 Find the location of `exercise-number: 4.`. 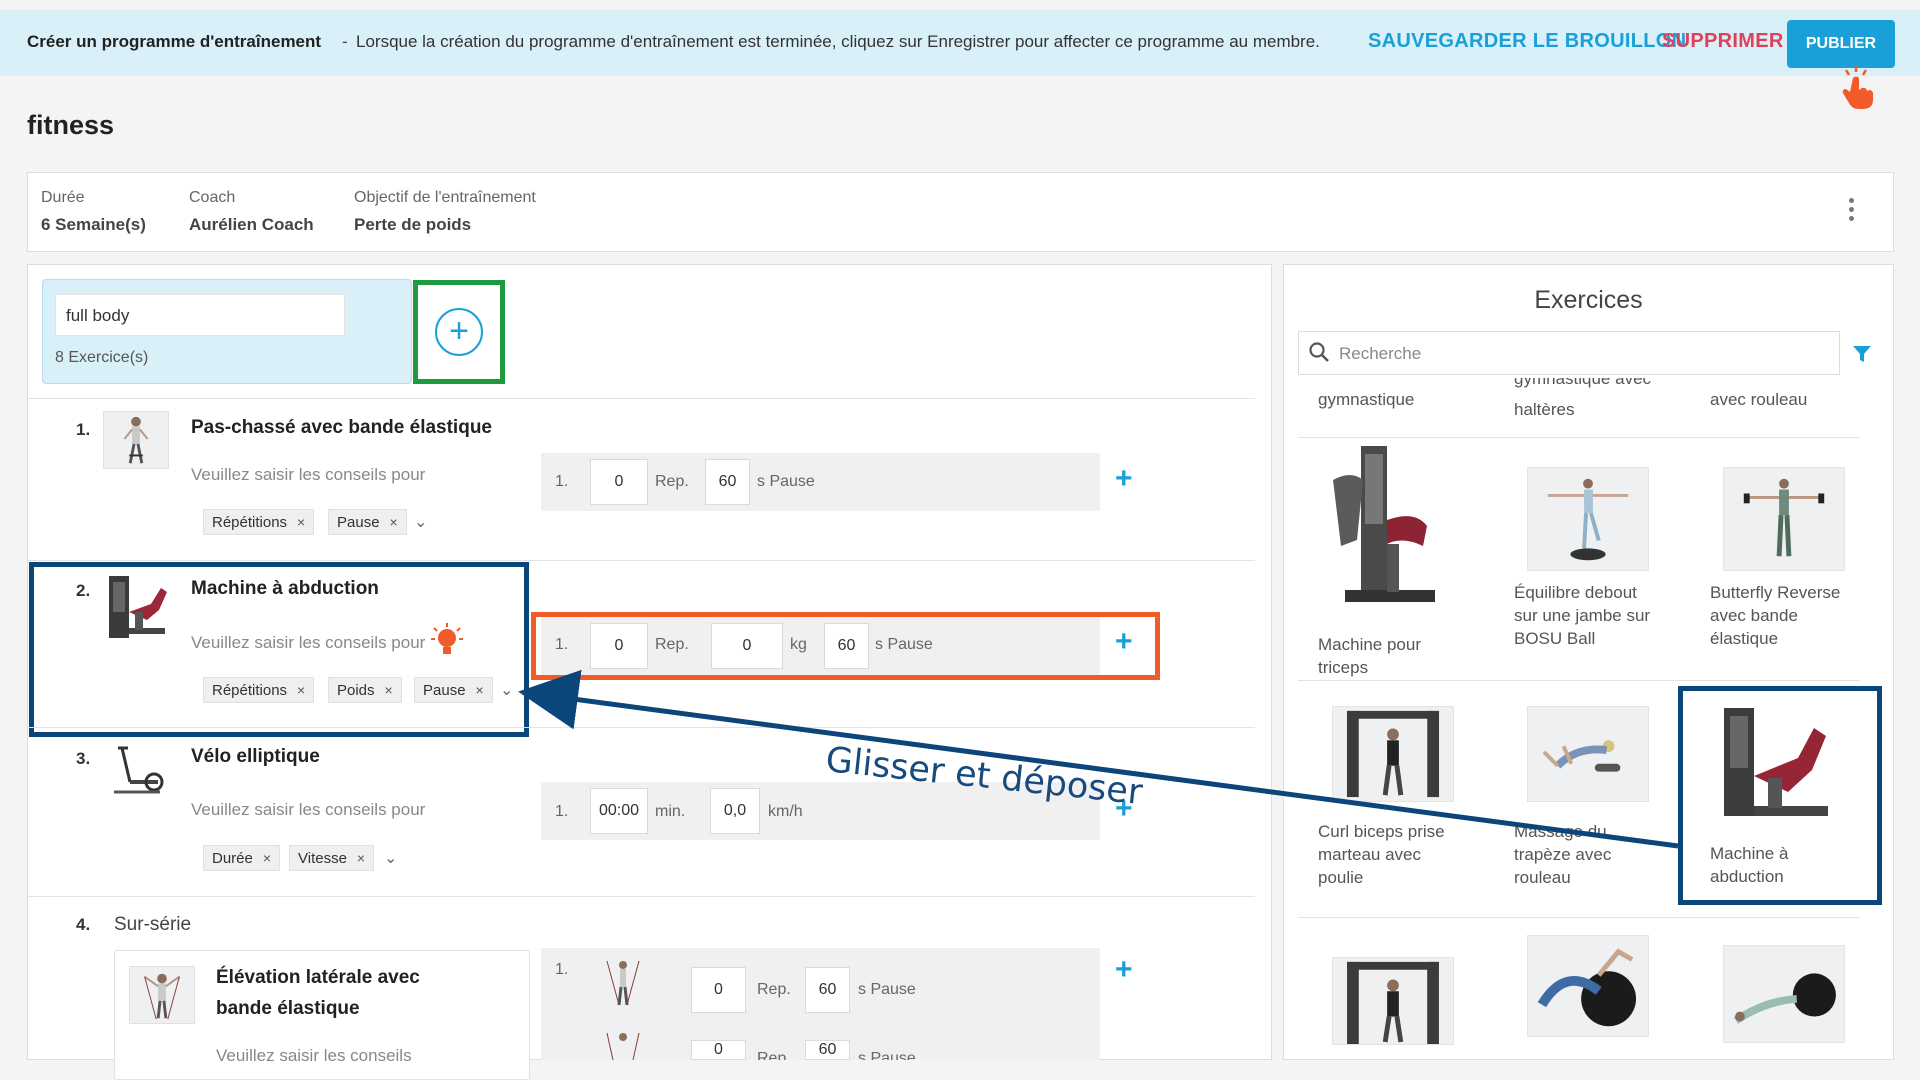

exercise-number: 4. is located at coordinates (83, 924).